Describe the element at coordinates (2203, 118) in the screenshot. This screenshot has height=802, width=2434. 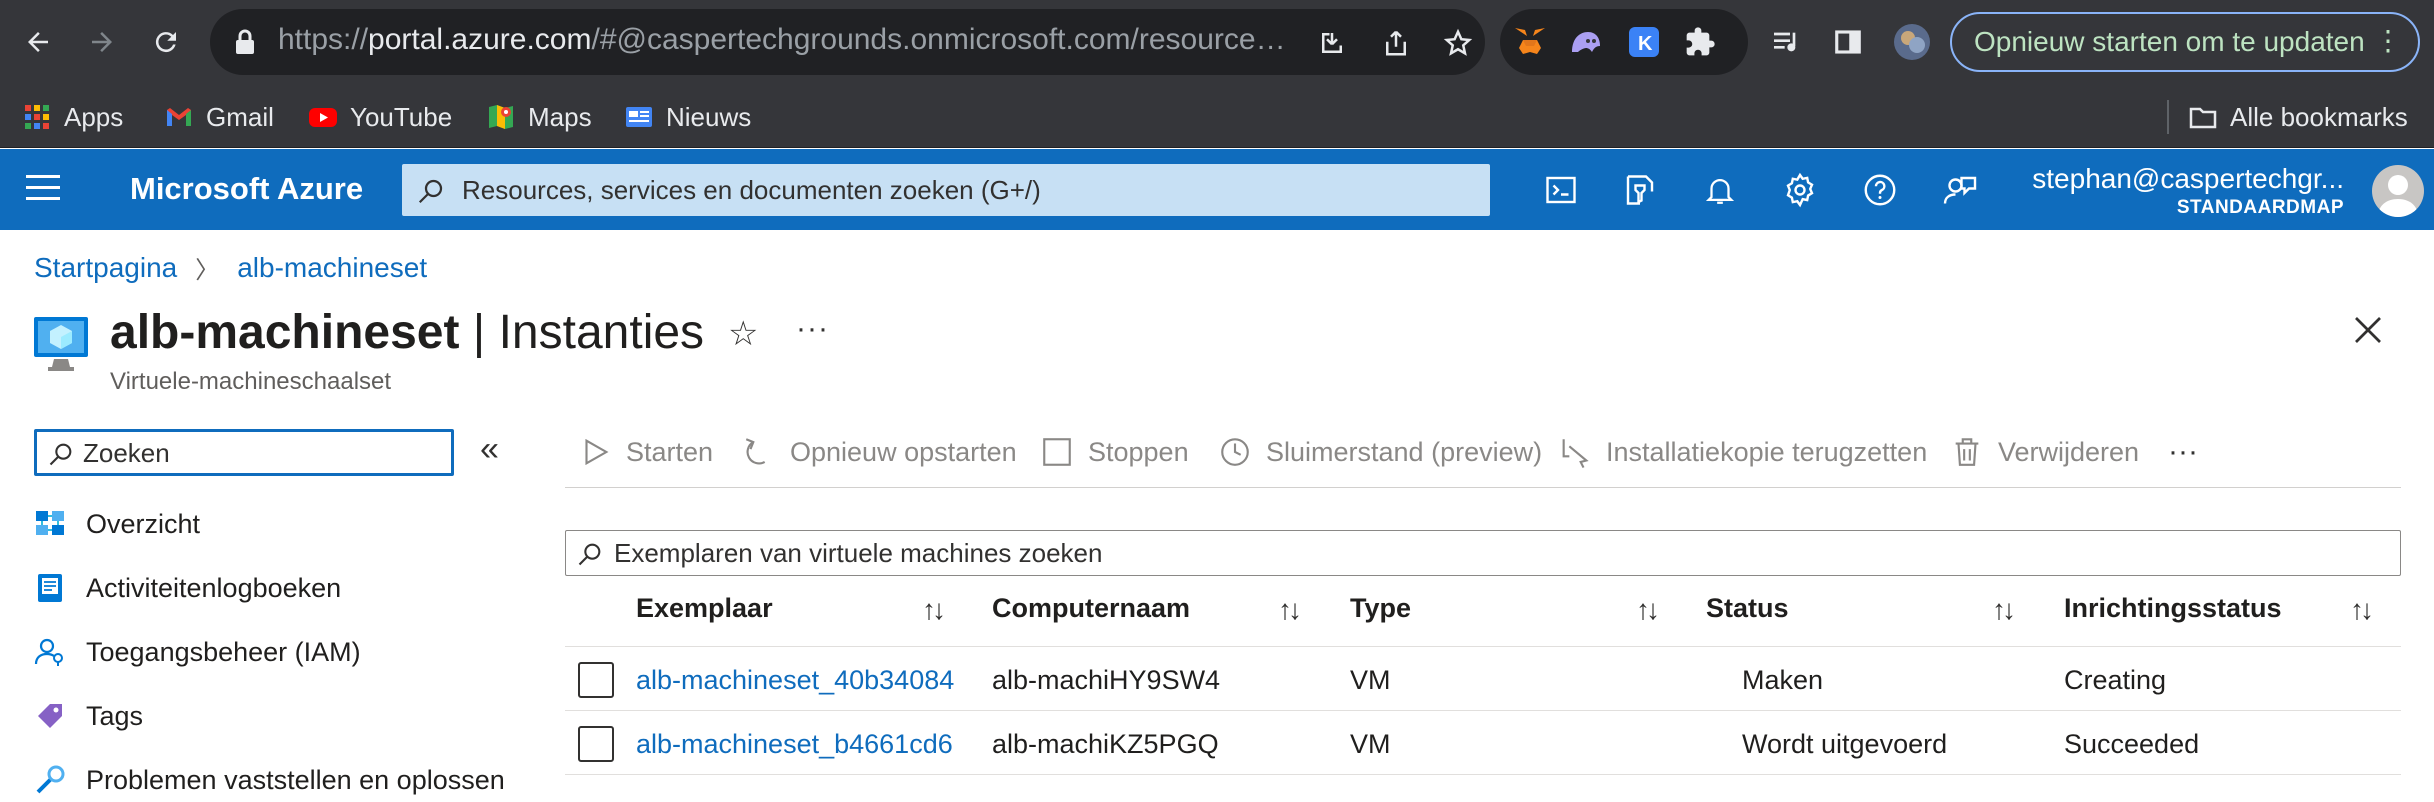
I see `folder-icon` at that location.